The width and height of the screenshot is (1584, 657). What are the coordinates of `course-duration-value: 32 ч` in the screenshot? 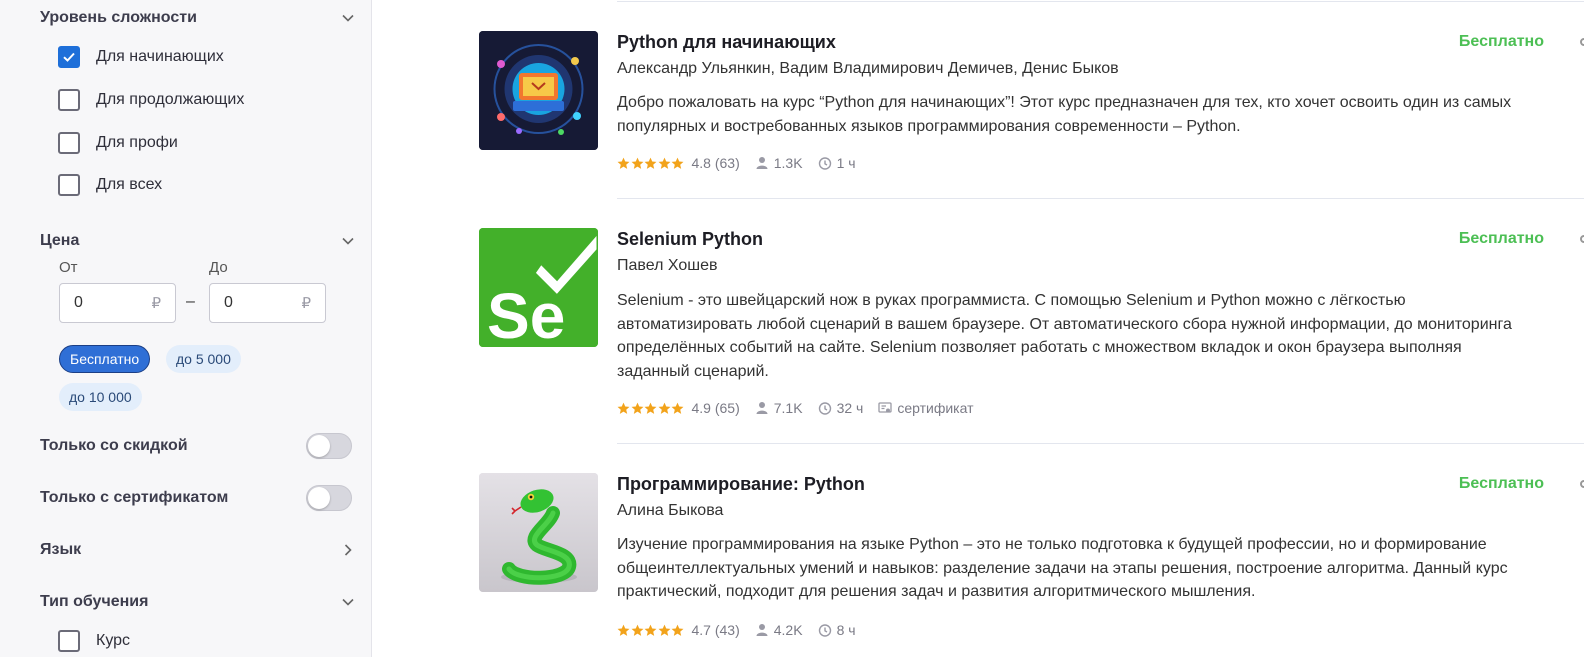 It's located at (850, 408).